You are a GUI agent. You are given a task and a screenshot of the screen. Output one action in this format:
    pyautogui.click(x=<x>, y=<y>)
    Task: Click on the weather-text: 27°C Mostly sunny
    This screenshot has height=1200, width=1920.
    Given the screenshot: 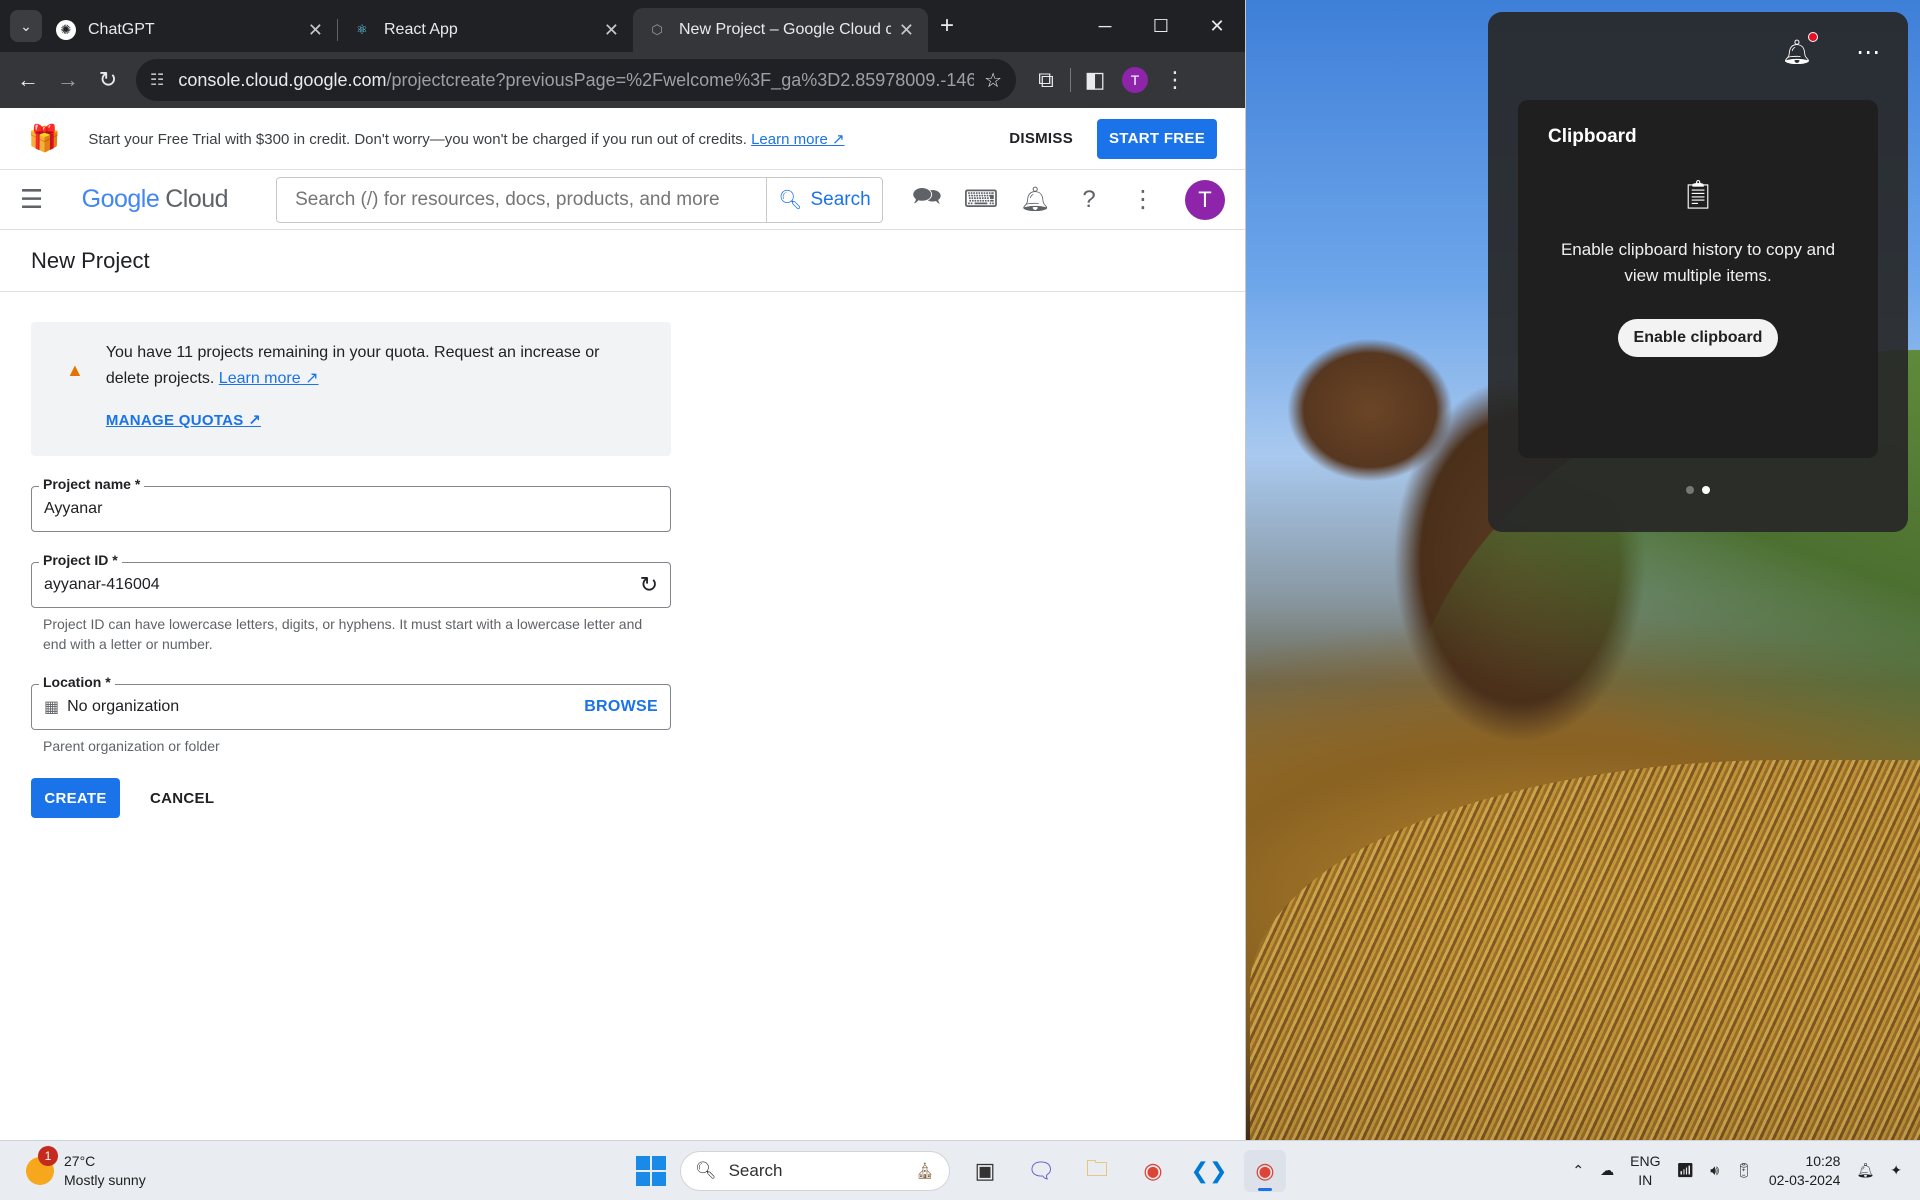 What is the action you would take?
    pyautogui.click(x=105, y=1171)
    